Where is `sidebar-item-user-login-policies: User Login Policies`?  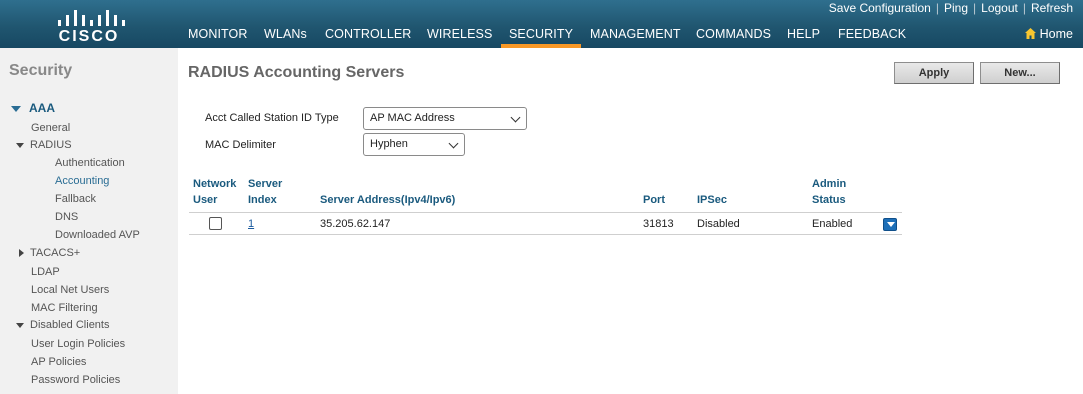
sidebar-item-user-login-policies: User Login Policies is located at coordinates (78, 344).